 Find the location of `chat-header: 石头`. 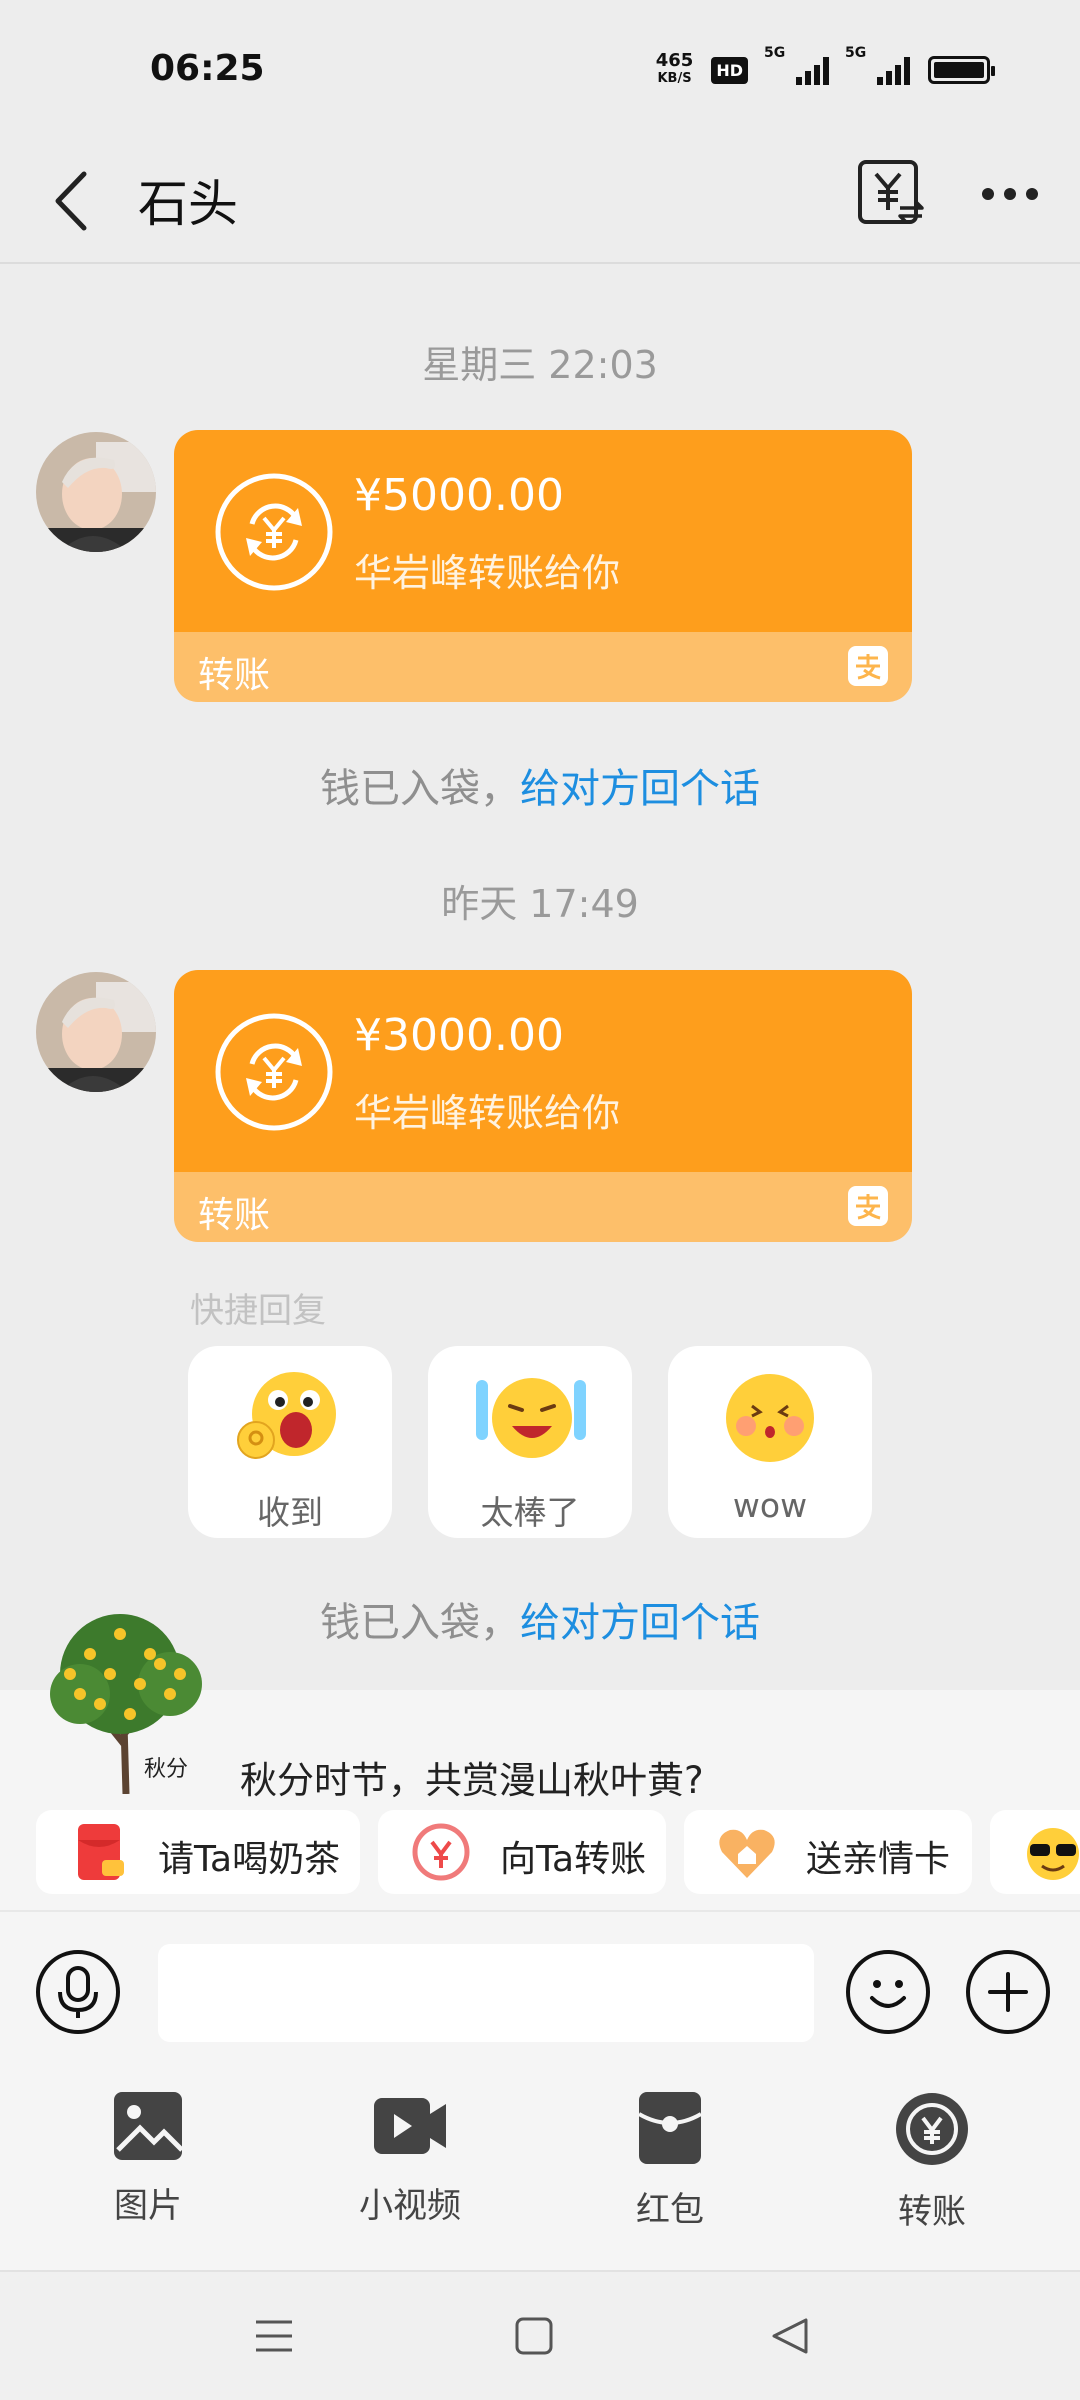

chat-header: 石头 is located at coordinates (540, 202).